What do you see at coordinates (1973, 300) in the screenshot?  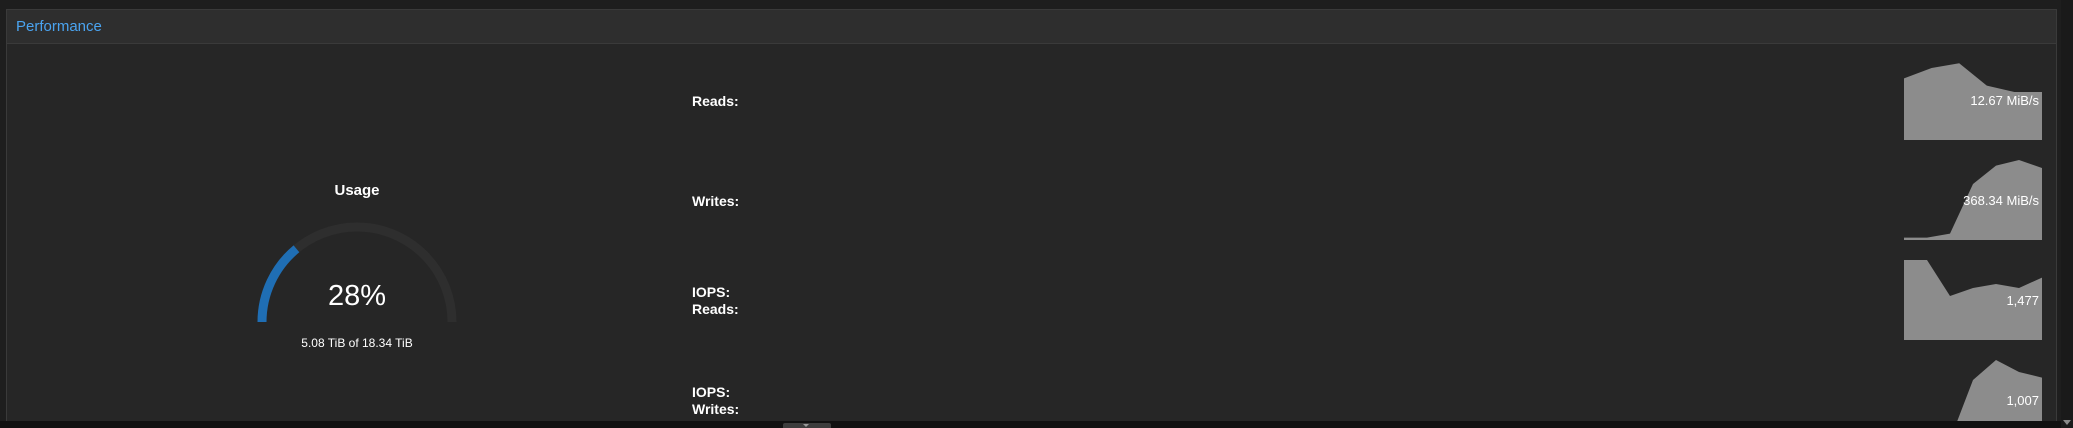 I see `sparkline-iops-reads: 1,477` at bounding box center [1973, 300].